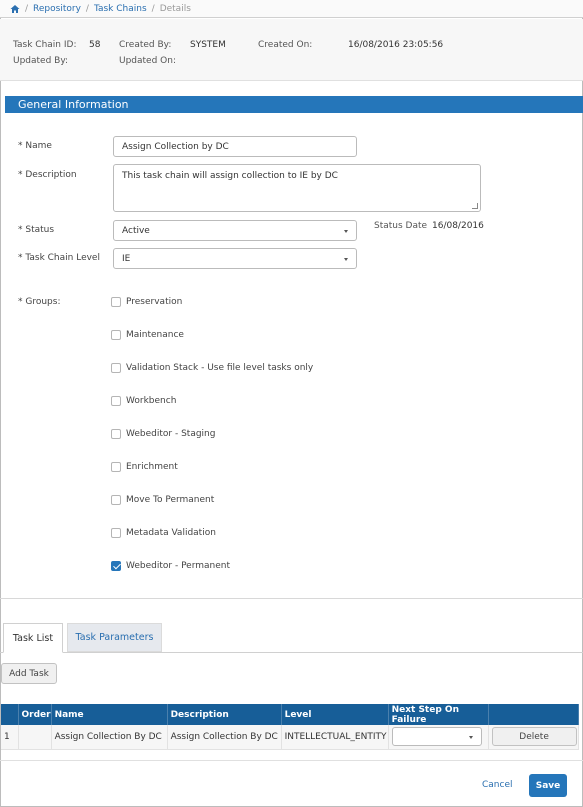 The image size is (583, 807). I want to click on group-checkbox-row: Webeditor - Permanent, so click(170, 566).